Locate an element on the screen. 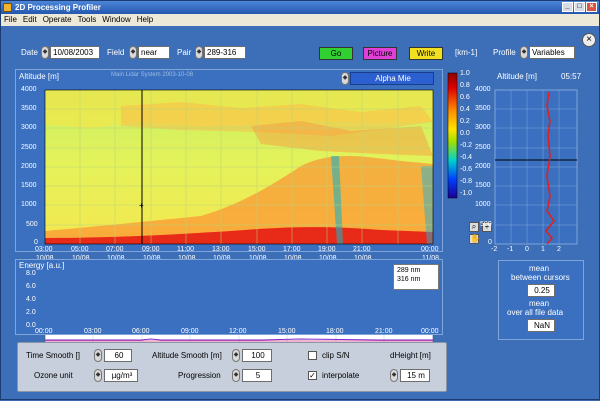  energy-legend: 289 nm 316 nm is located at coordinates (416, 277).